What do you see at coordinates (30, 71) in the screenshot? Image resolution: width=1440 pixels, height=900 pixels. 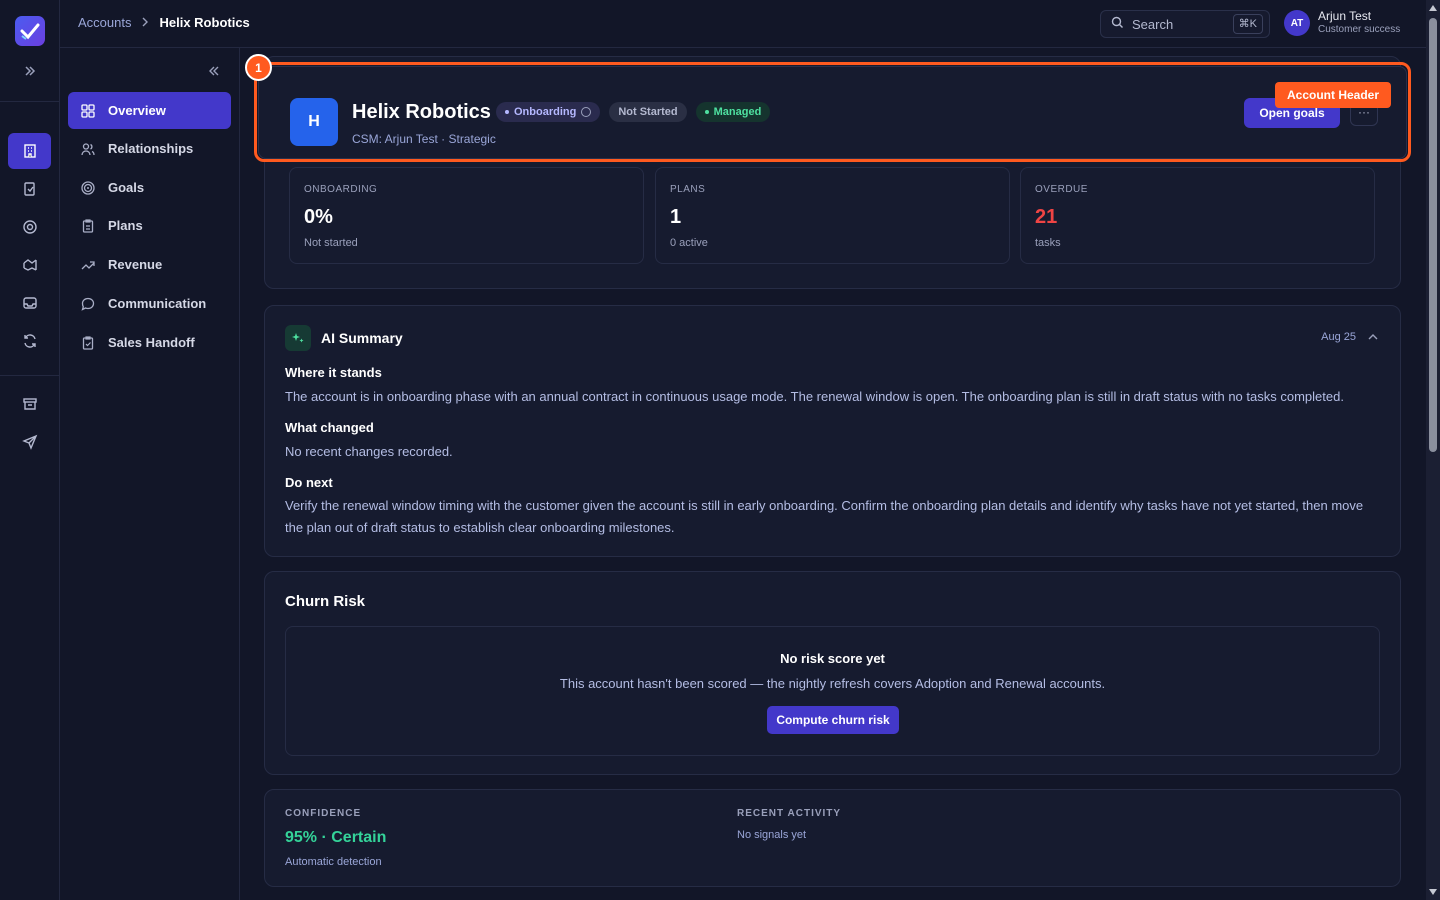 I see `expand-sidebar-icon` at bounding box center [30, 71].